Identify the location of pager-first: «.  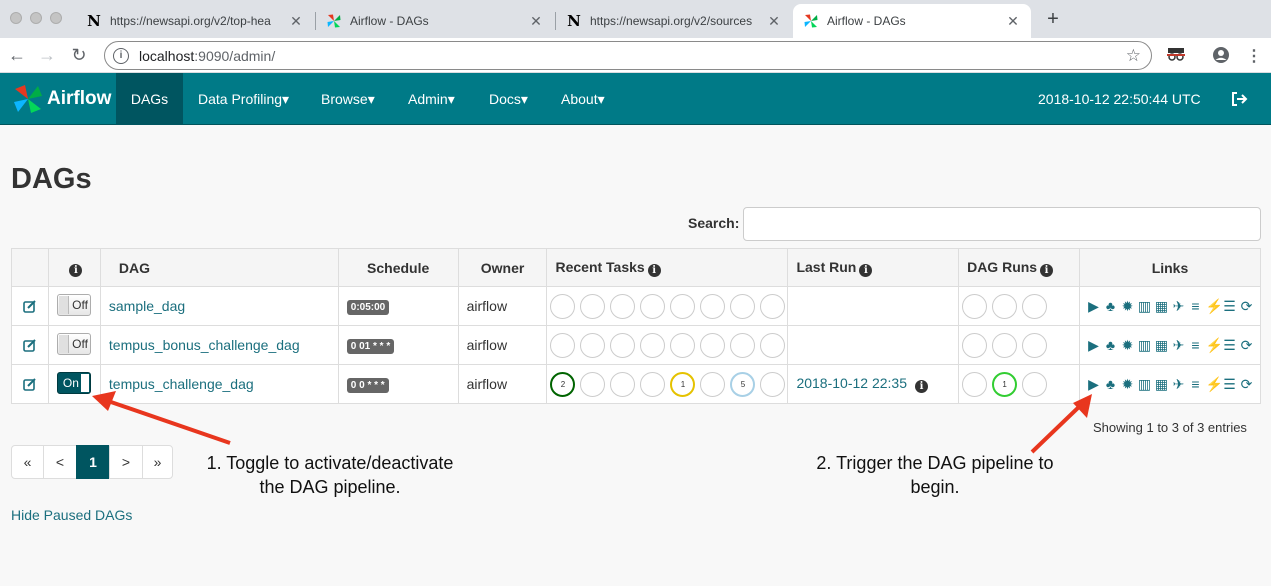
(27, 462).